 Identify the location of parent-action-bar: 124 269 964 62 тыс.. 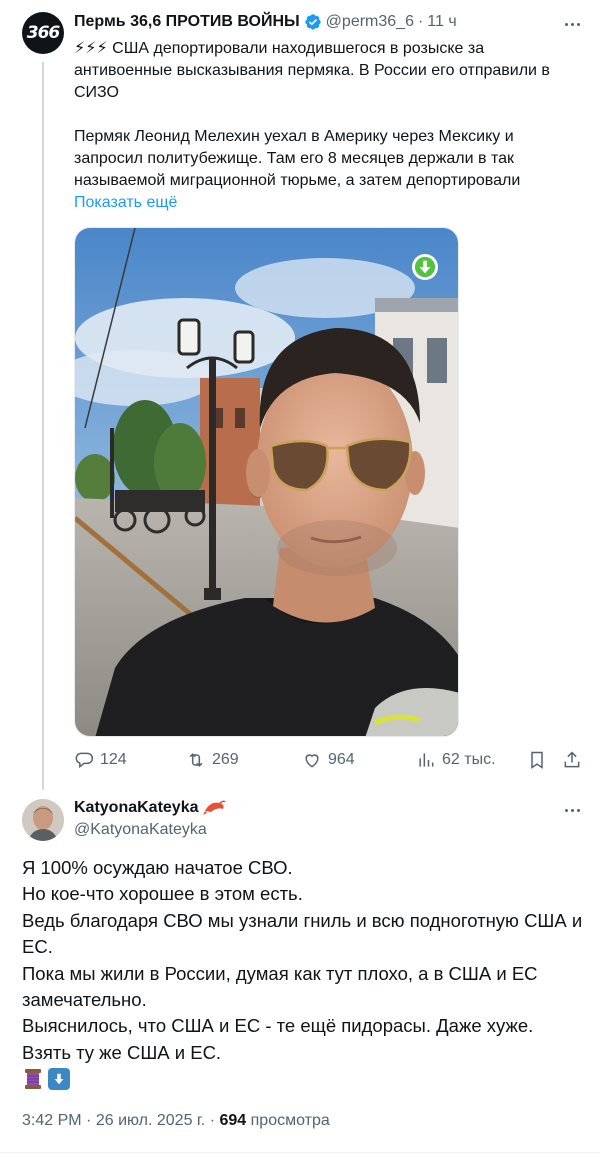
(330, 762).